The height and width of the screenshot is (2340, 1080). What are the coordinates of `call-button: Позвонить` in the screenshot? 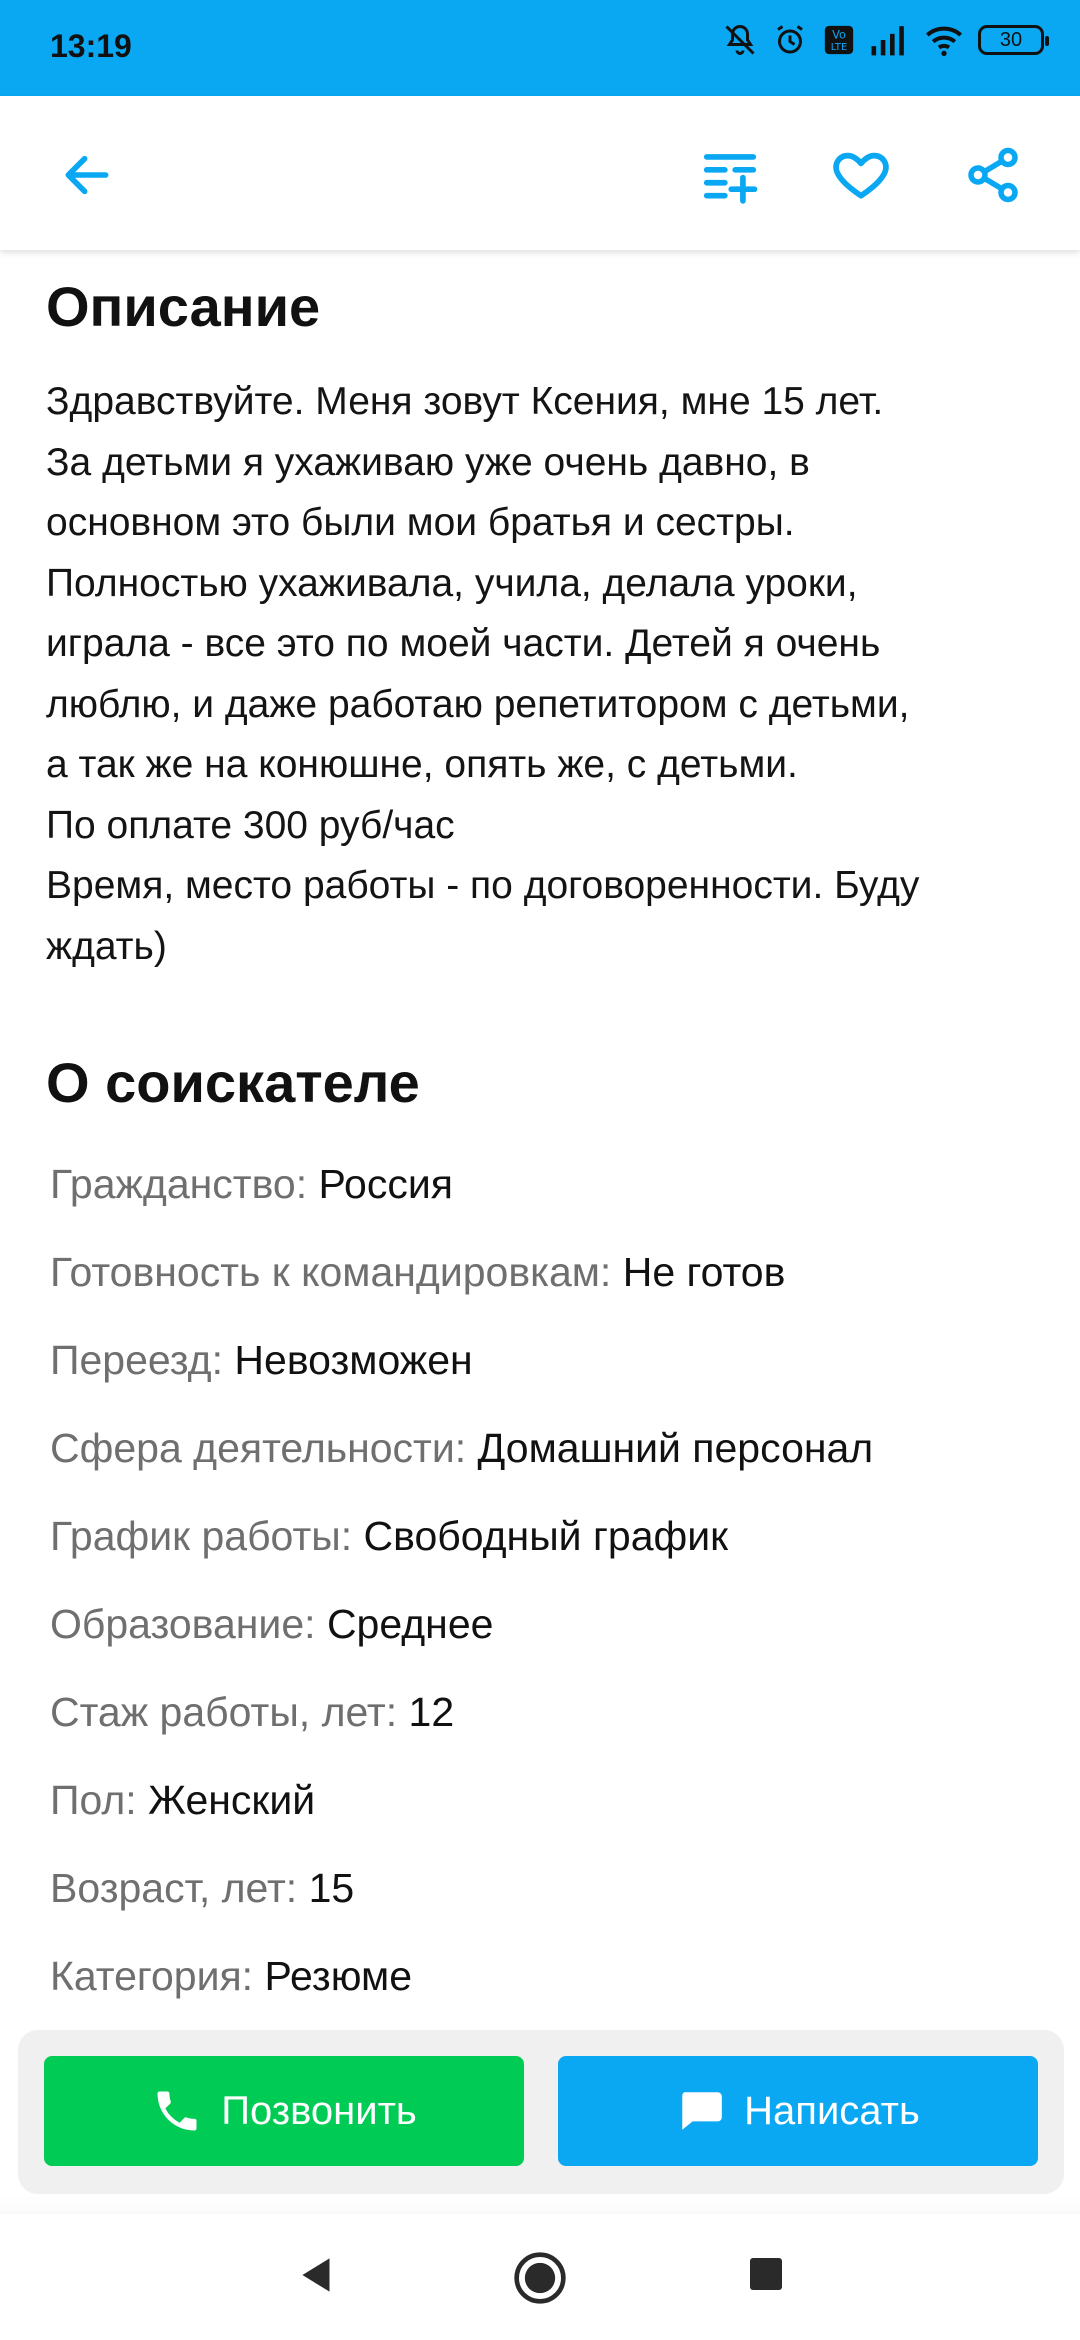 It's located at (284, 2111).